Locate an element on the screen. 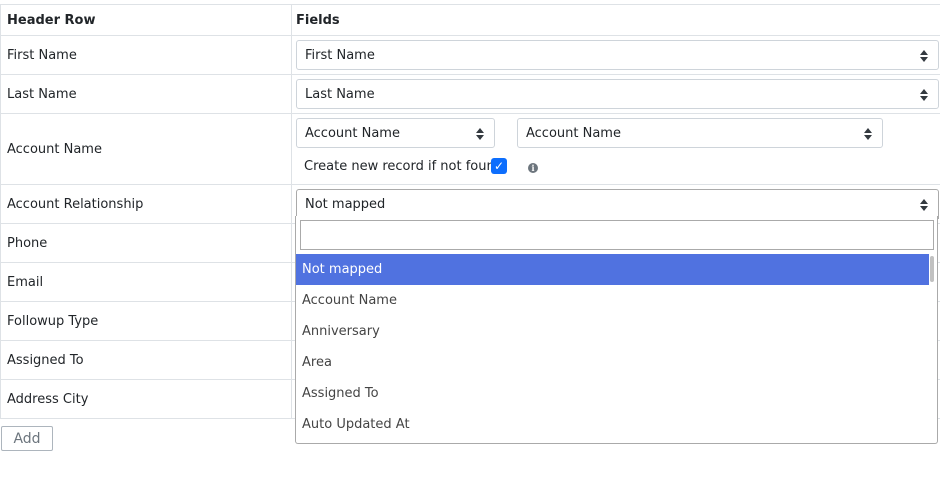  checkmark-icon: ✓ is located at coordinates (499, 166).